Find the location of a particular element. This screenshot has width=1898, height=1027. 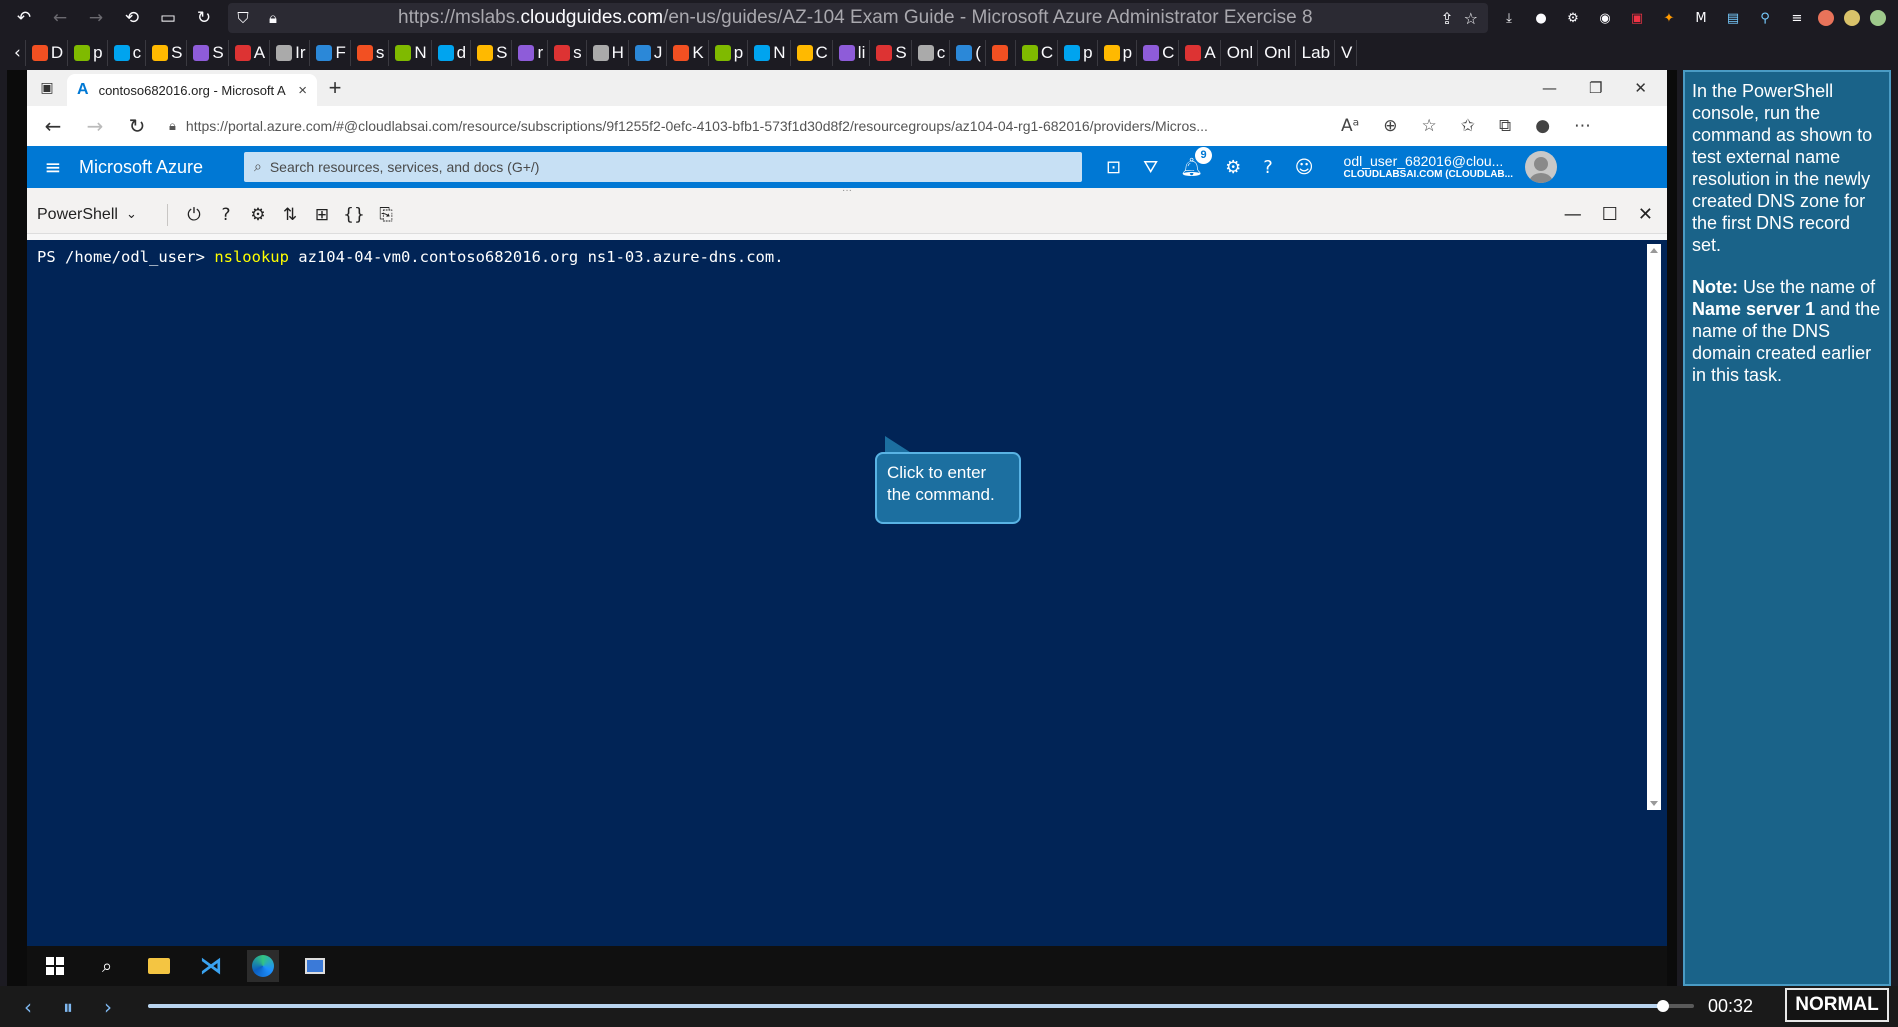

web-preview-icon: ⎘ is located at coordinates (386, 215).